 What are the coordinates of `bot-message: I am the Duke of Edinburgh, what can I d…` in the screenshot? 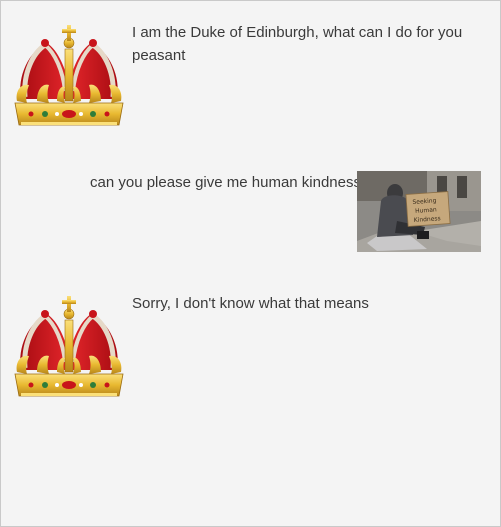 It's located at (297, 44).